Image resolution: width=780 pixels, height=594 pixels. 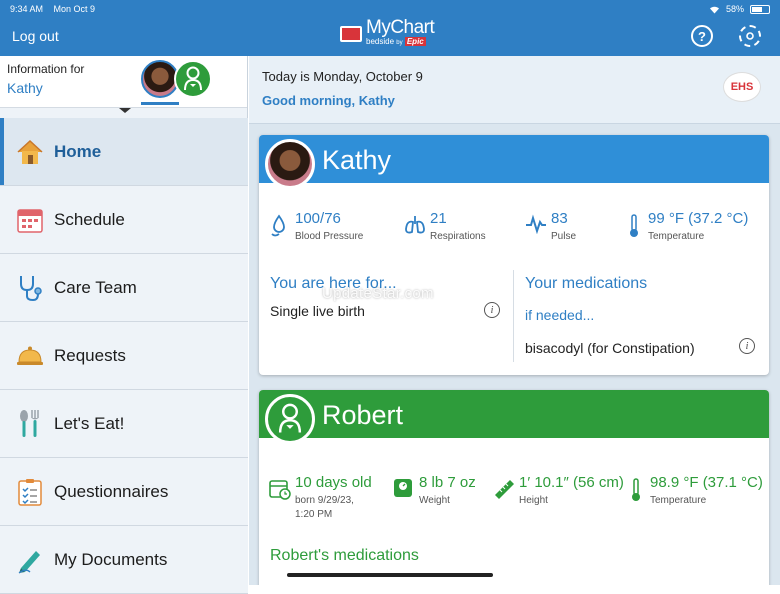 I want to click on current-patient-name: Kathy, so click(x=25, y=88).